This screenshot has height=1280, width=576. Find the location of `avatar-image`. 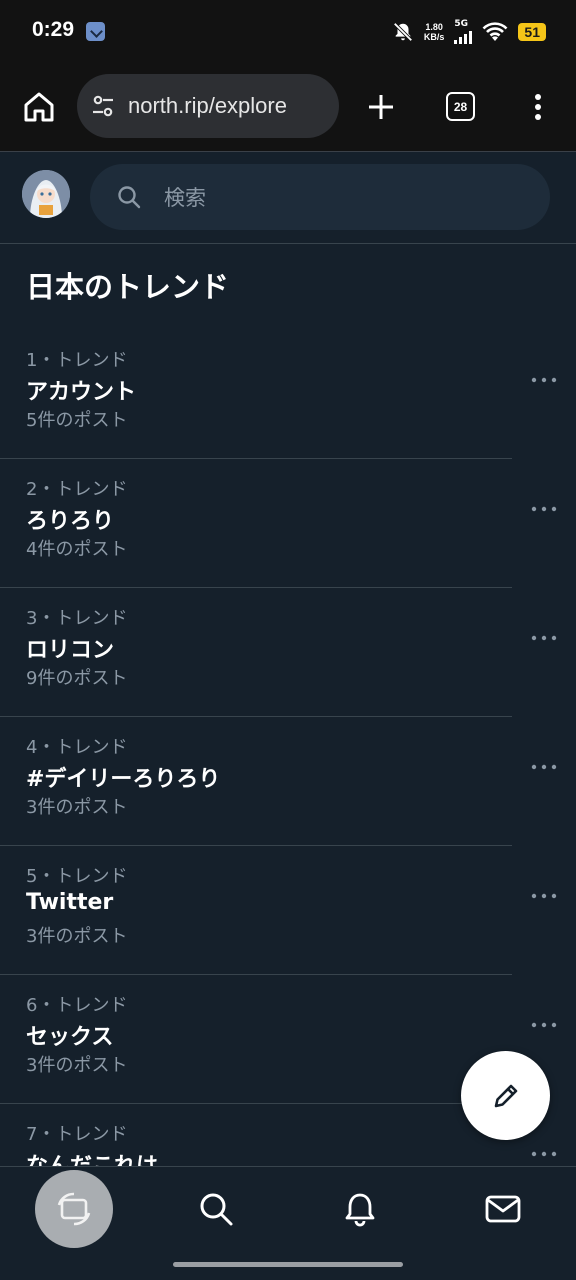

avatar-image is located at coordinates (46, 194).